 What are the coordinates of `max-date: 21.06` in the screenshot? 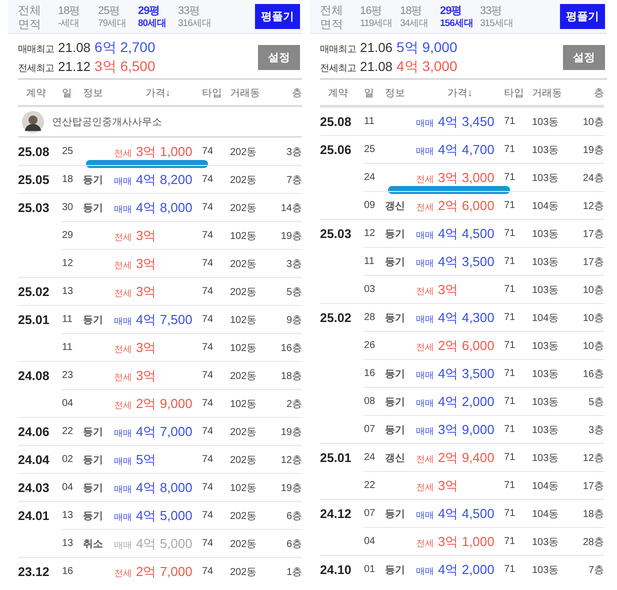 It's located at (376, 47).